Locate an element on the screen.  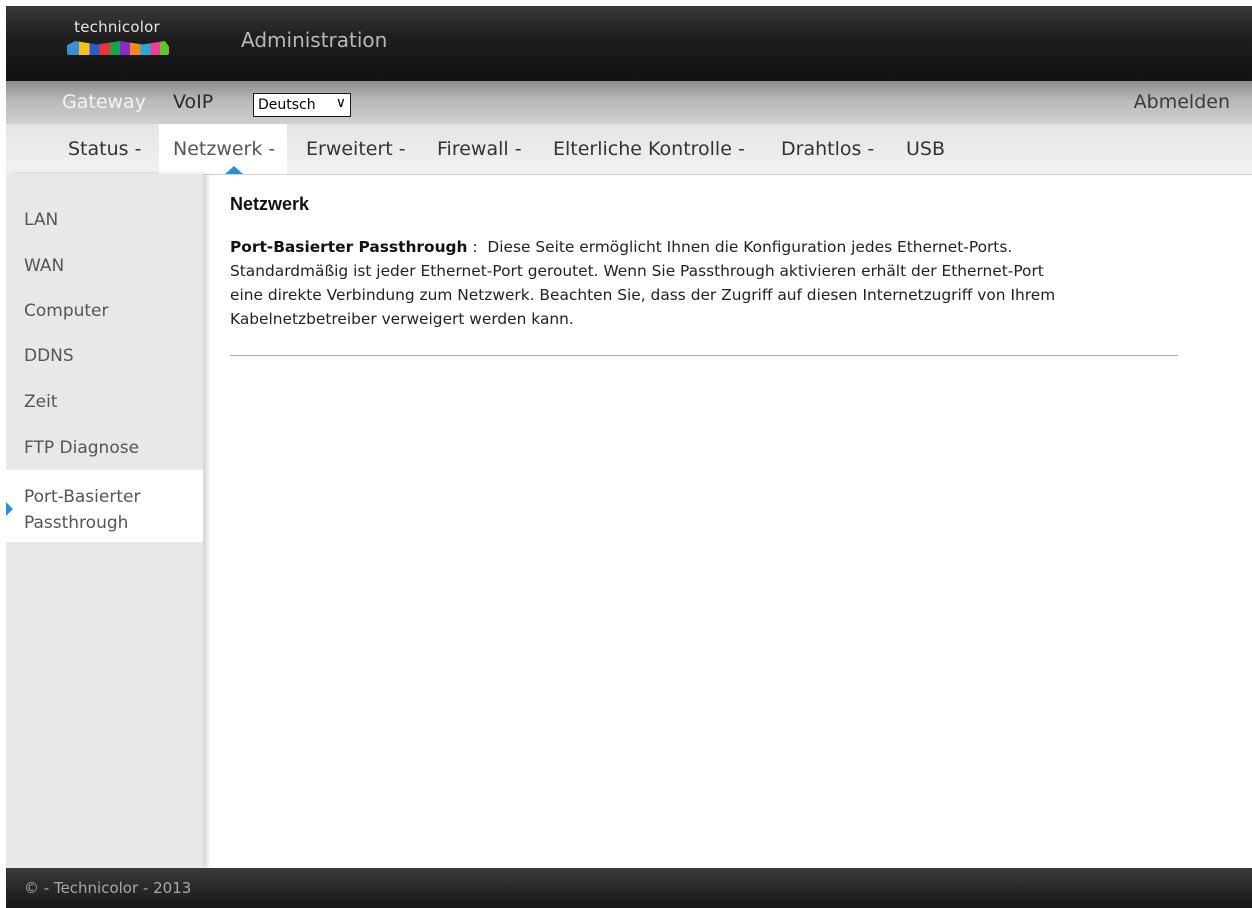
logo-text: technicolor is located at coordinates (117, 27).